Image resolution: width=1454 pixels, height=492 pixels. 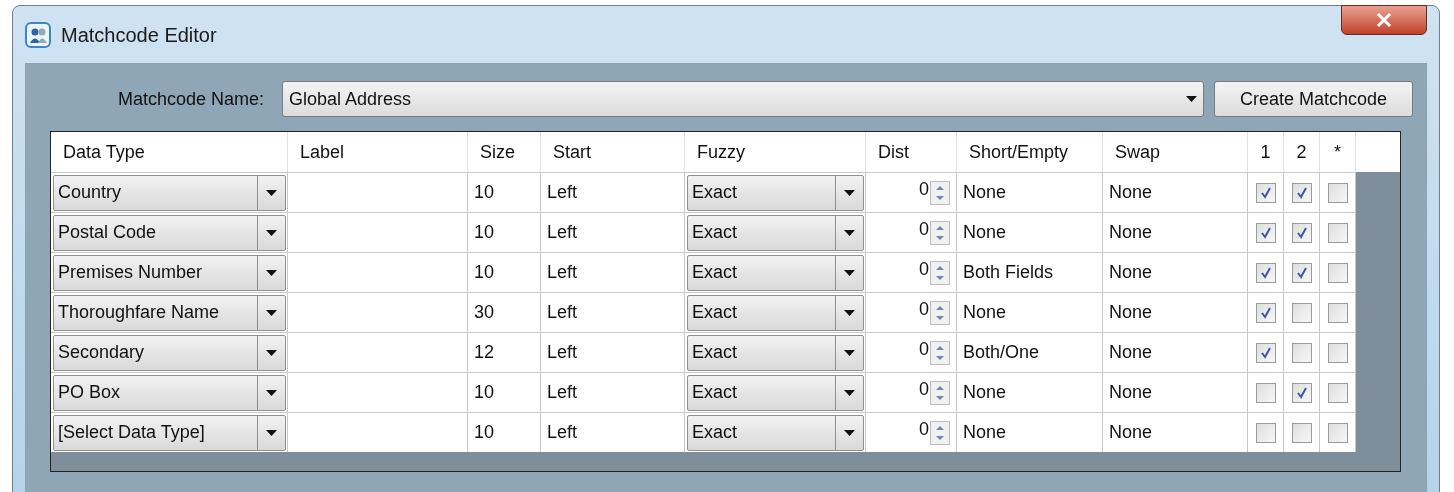 I want to click on data-type-dropdown: Country, so click(x=169, y=192).